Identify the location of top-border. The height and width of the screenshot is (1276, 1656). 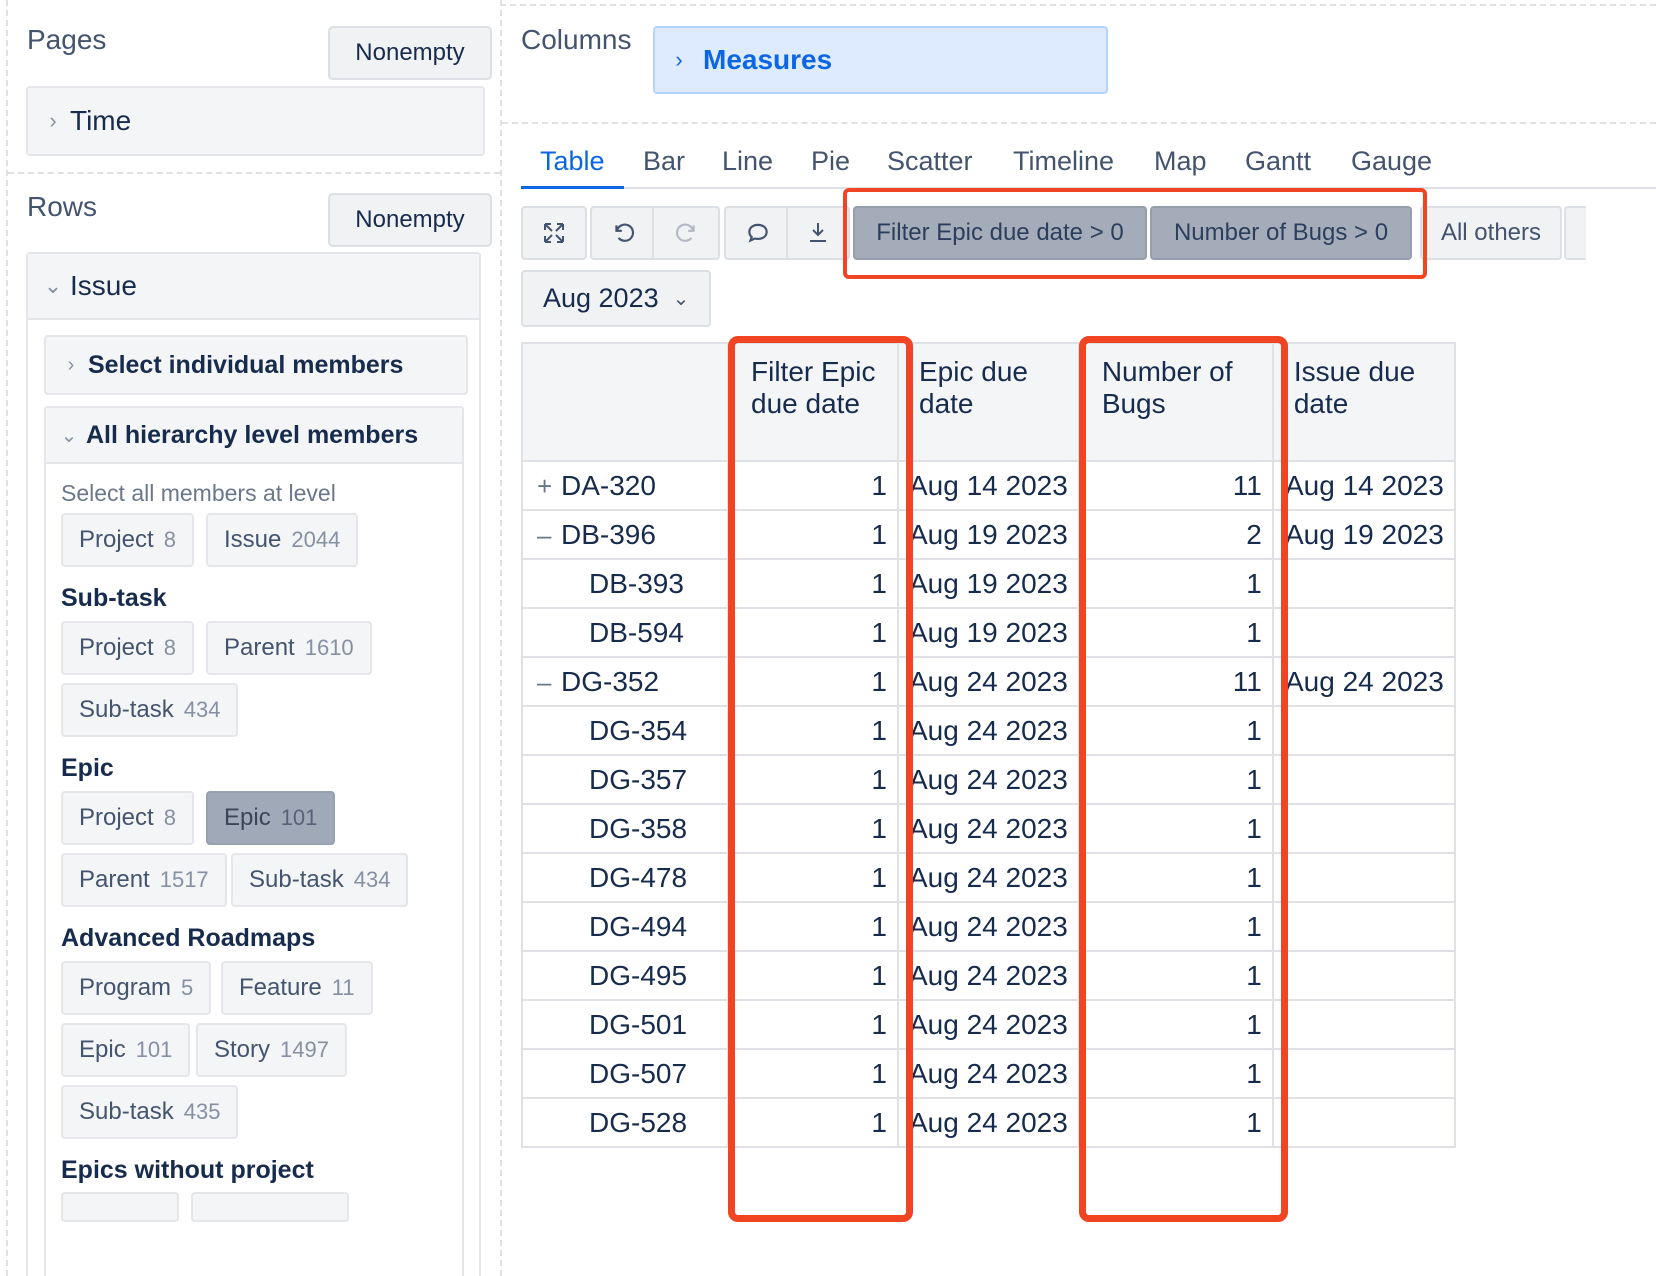
(1078, 5).